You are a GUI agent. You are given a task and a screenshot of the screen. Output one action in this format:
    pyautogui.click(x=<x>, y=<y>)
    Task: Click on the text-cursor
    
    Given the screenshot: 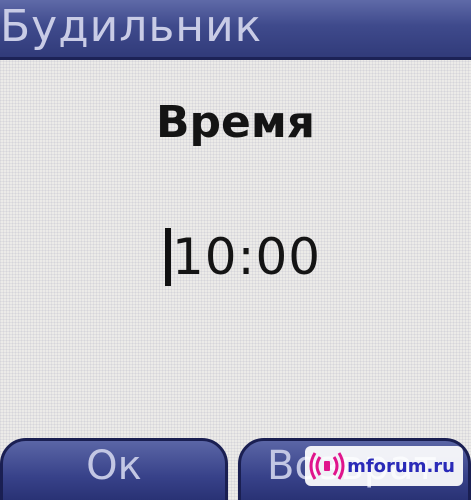 What is the action you would take?
    pyautogui.click(x=168, y=257)
    